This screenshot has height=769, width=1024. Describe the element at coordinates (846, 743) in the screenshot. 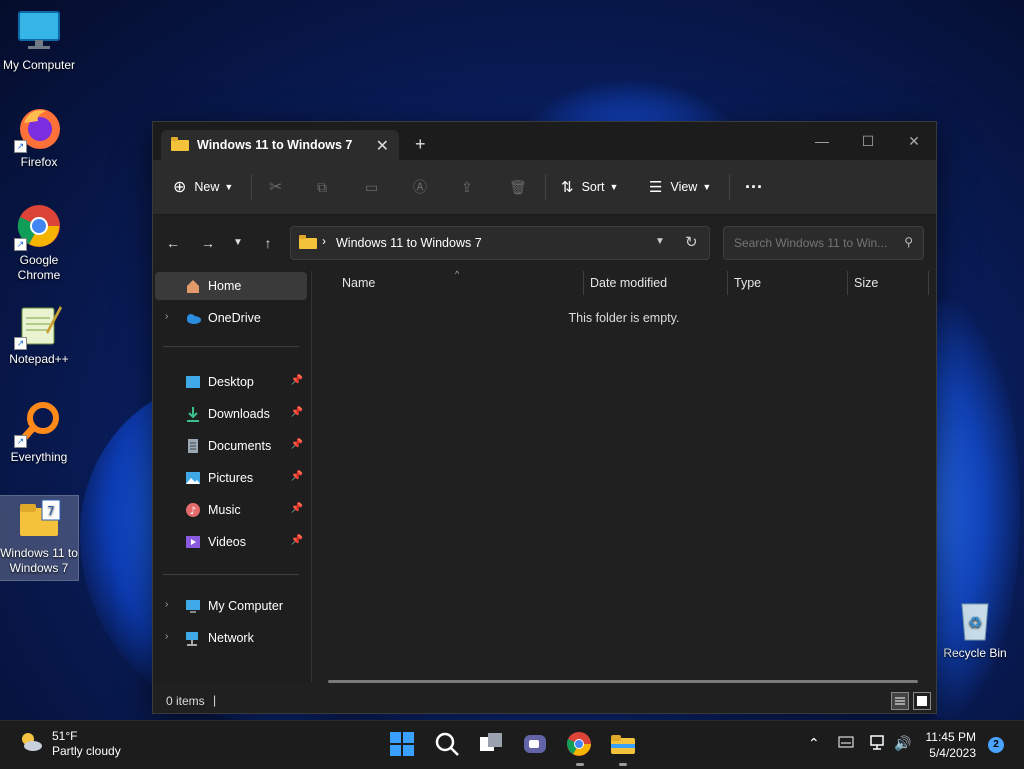

I see `keyboard-icon` at that location.